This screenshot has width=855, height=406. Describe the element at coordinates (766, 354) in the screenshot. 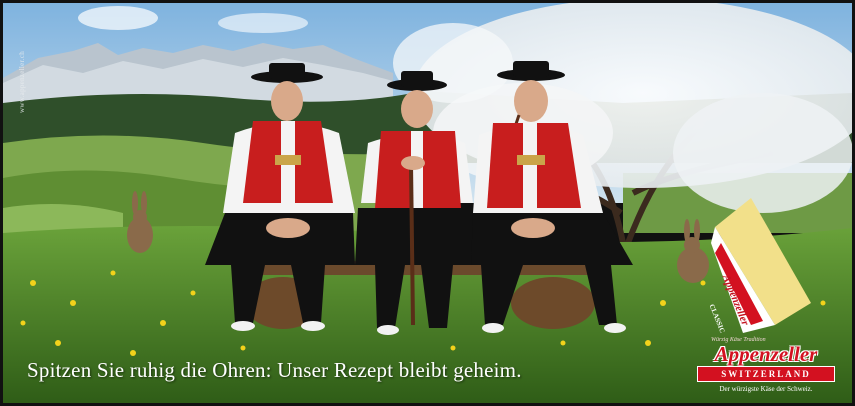

I see `brand-name: Appenzeller` at that location.